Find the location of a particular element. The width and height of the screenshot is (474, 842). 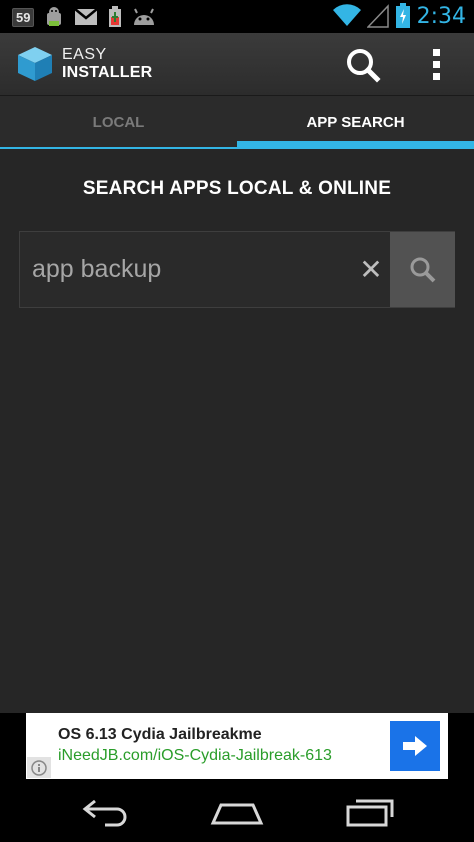

close-icon: ✕ is located at coordinates (371, 269).